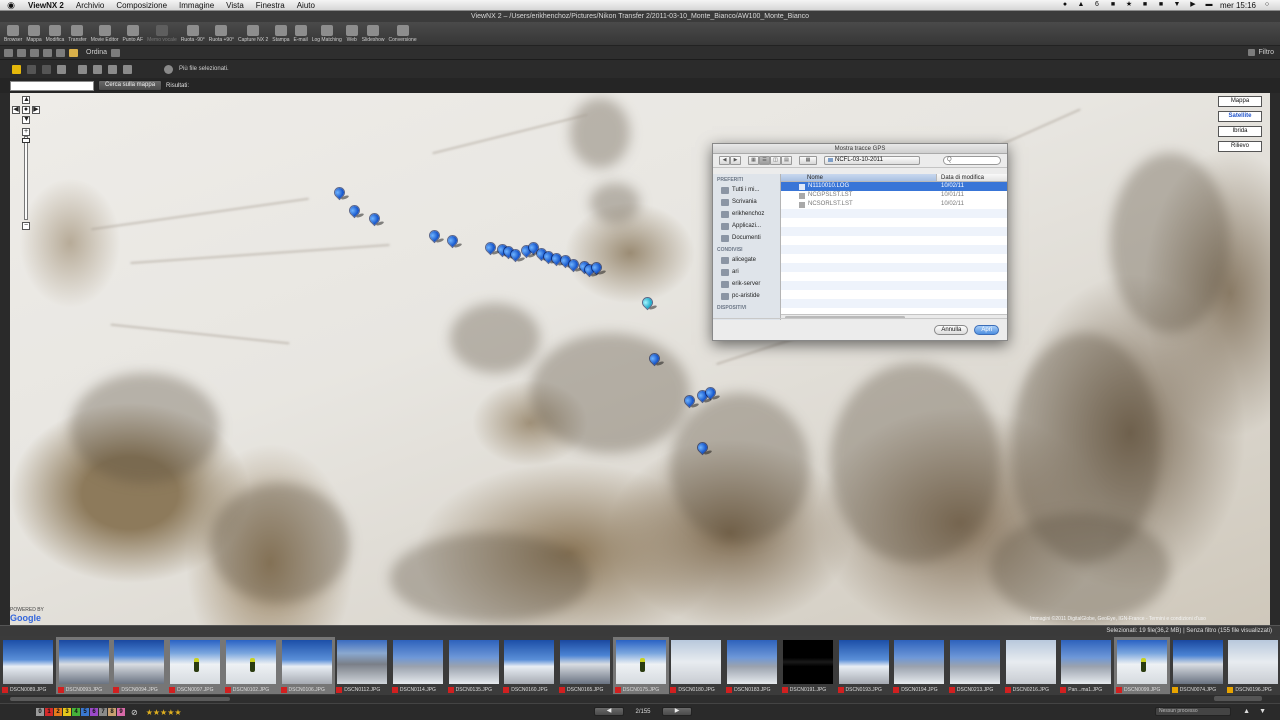  I want to click on folder-popup: NCFL-03-10-2011, so click(872, 160).